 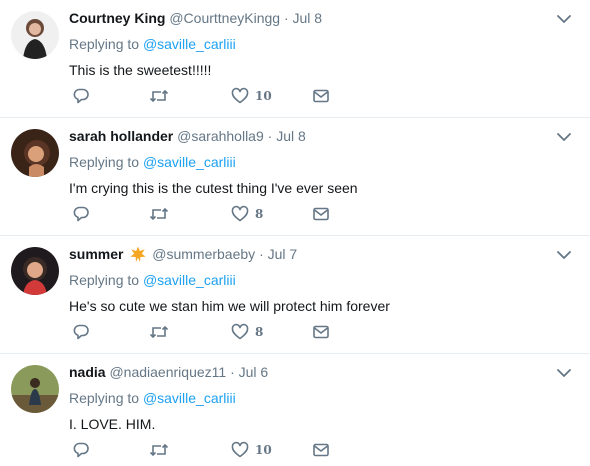 What do you see at coordinates (203, 254) in the screenshot?
I see `user-handle: @summerbaeby` at bounding box center [203, 254].